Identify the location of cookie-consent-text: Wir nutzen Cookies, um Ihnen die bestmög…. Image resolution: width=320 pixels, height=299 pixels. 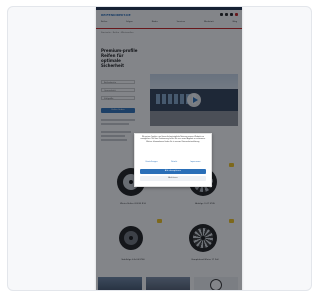
(173, 140).